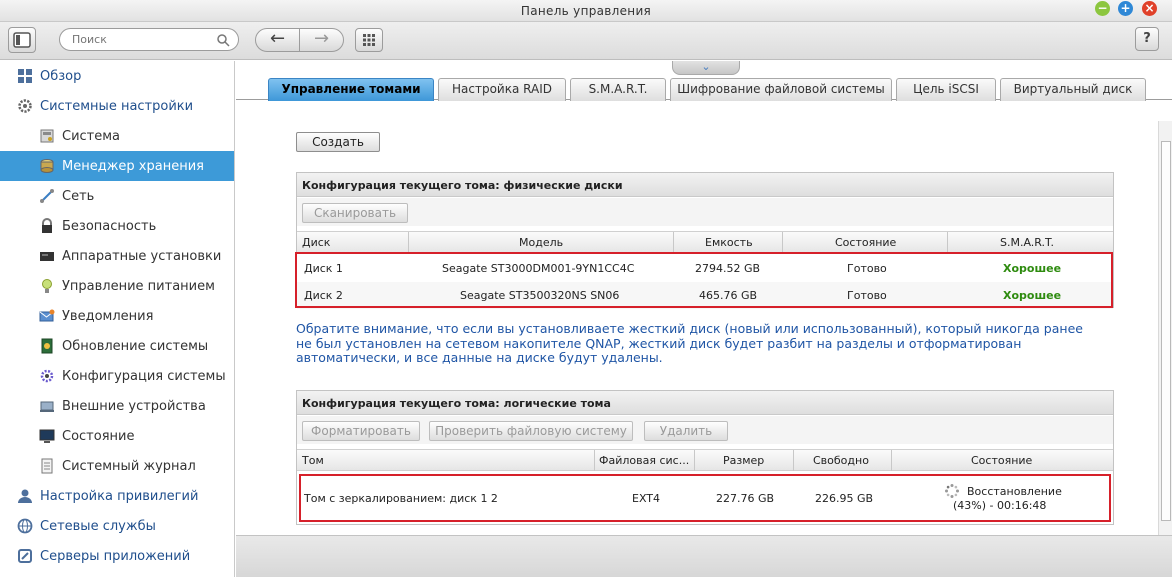  I want to click on sidebar-item-status: Состояние, so click(117, 436).